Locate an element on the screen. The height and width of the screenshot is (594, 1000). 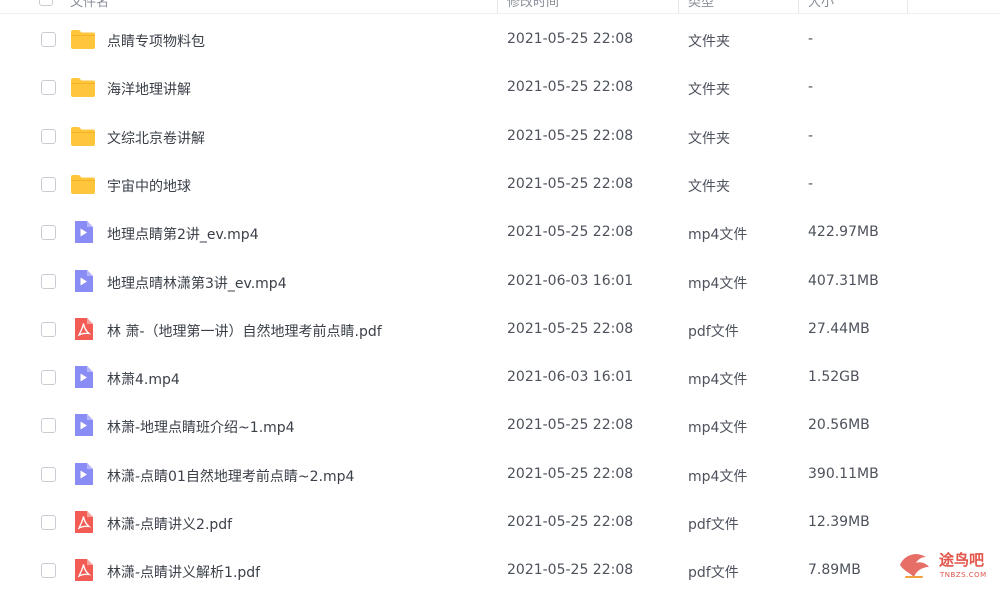
file-size: 27.44MB is located at coordinates (839, 329).